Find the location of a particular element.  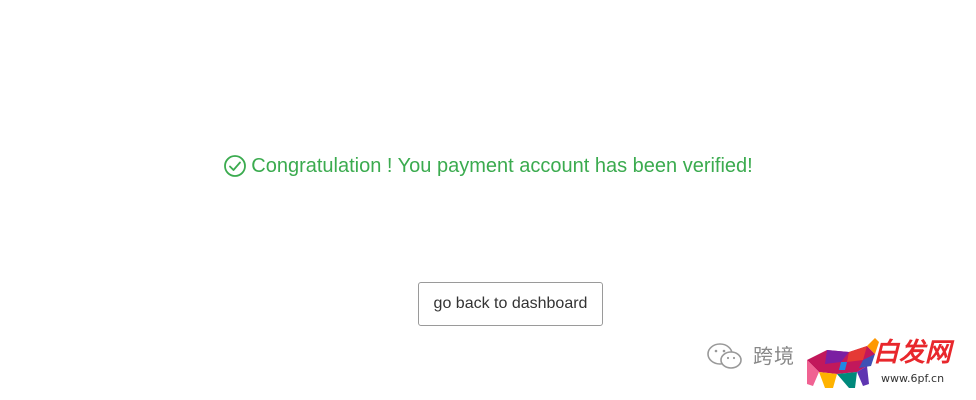

watermark: 跨境 白发网 www.6pf.cn is located at coordinates (838, 362).